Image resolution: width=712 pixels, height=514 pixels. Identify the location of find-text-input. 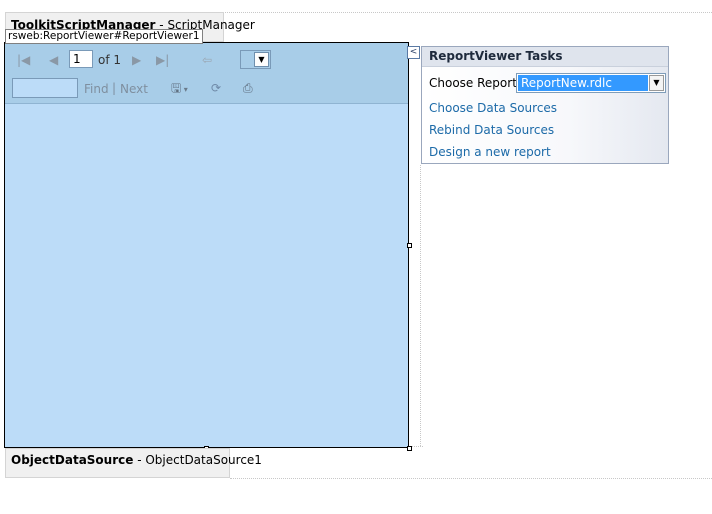
(45, 88).